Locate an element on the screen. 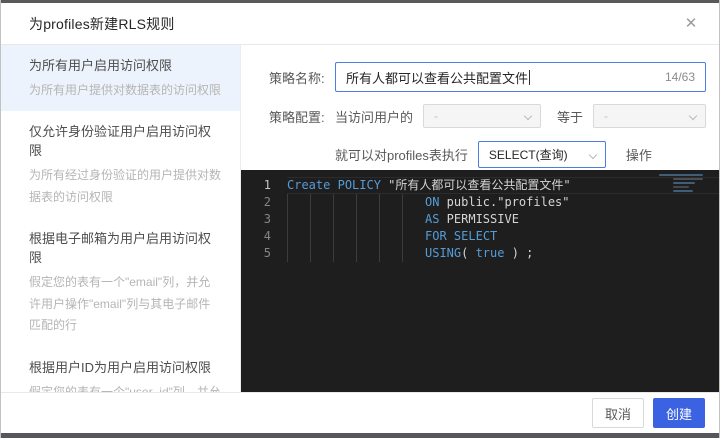 The image size is (720, 438). sidebar-item-desc: 为所有用户提供对数据表的访问权限 is located at coordinates (125, 89).